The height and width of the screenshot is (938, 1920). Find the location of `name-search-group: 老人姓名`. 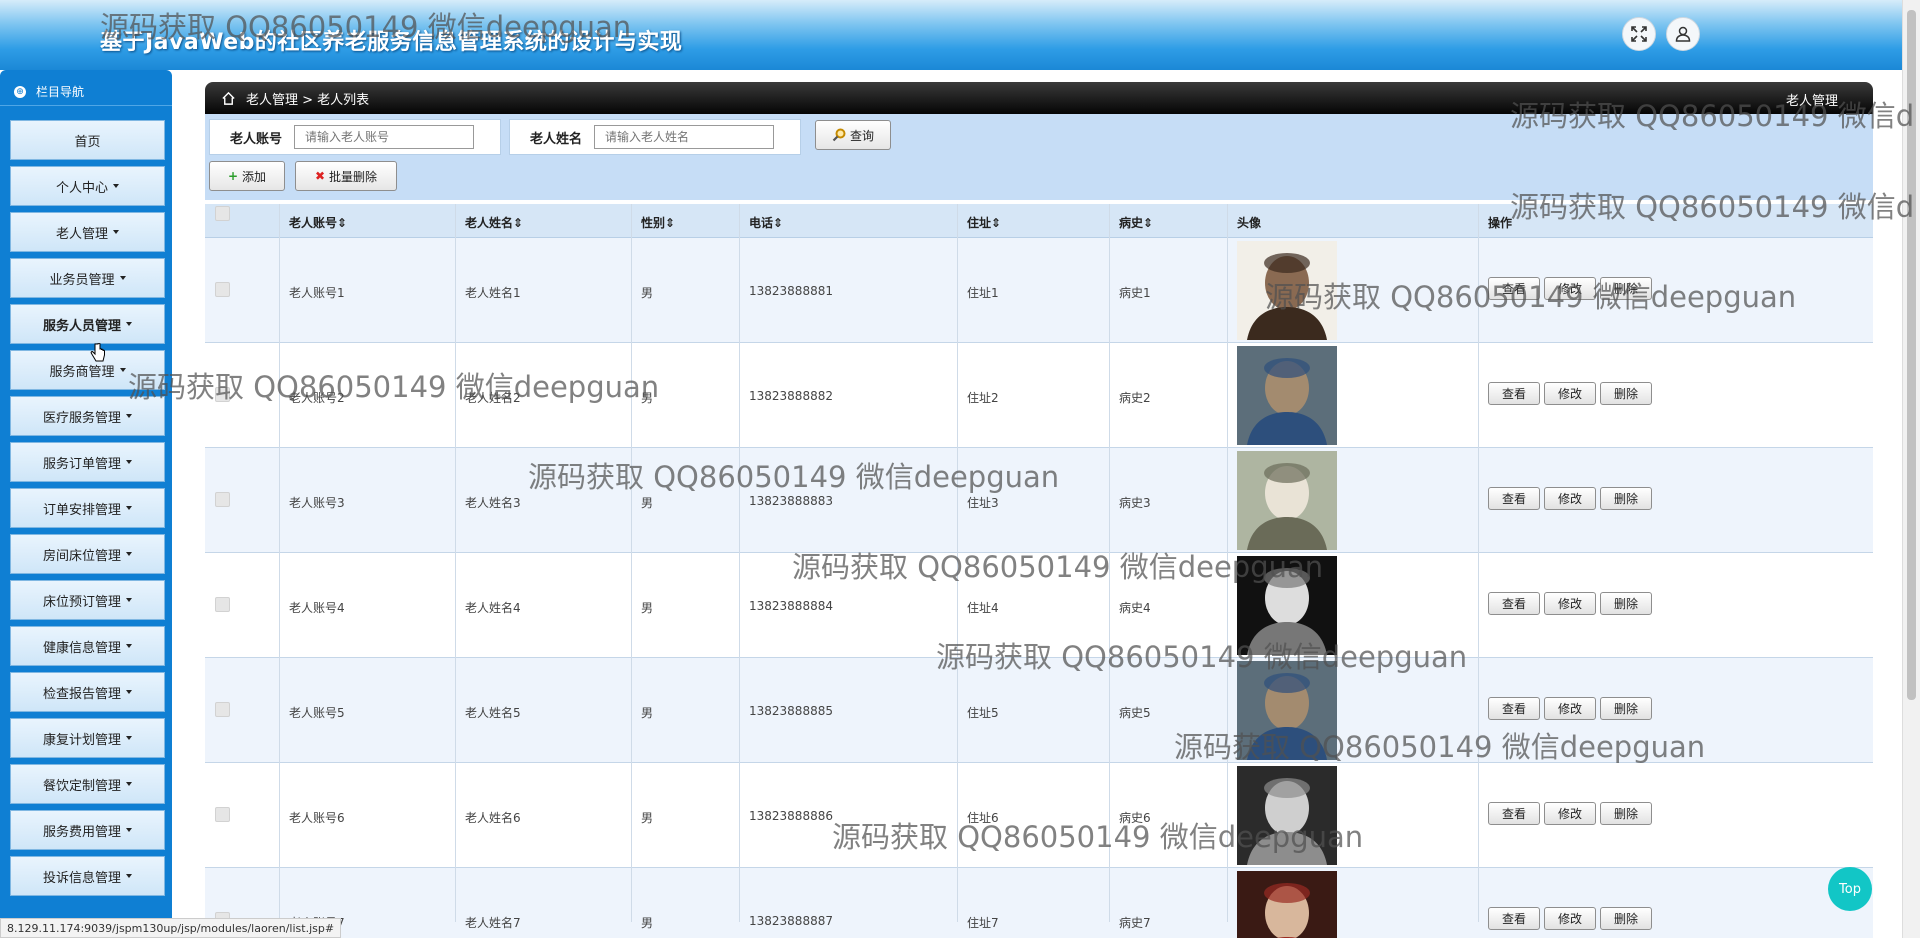

name-search-group: 老人姓名 is located at coordinates (655, 137).